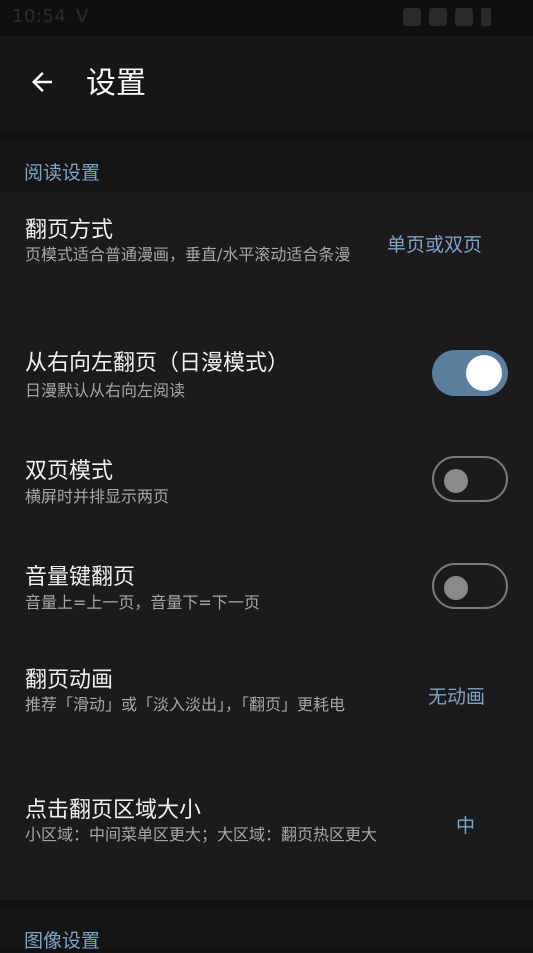 The height and width of the screenshot is (953, 533). Describe the element at coordinates (266, 485) in the screenshot. I see `setting-double-page: 双页模式 横屏时并排显示两页` at that location.